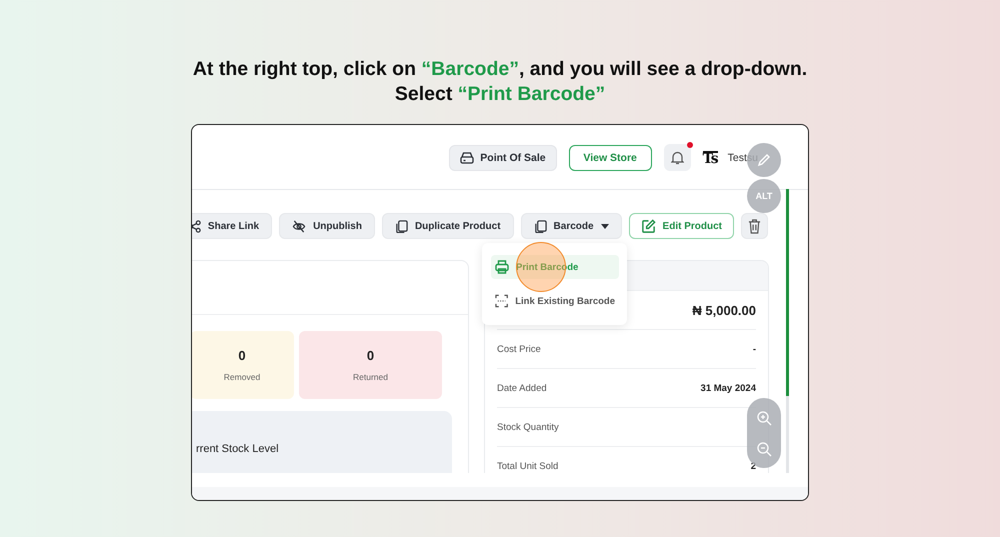 The height and width of the screenshot is (537, 1000). What do you see at coordinates (528, 427) in the screenshot?
I see `detail-label: Stock Quantity` at bounding box center [528, 427].